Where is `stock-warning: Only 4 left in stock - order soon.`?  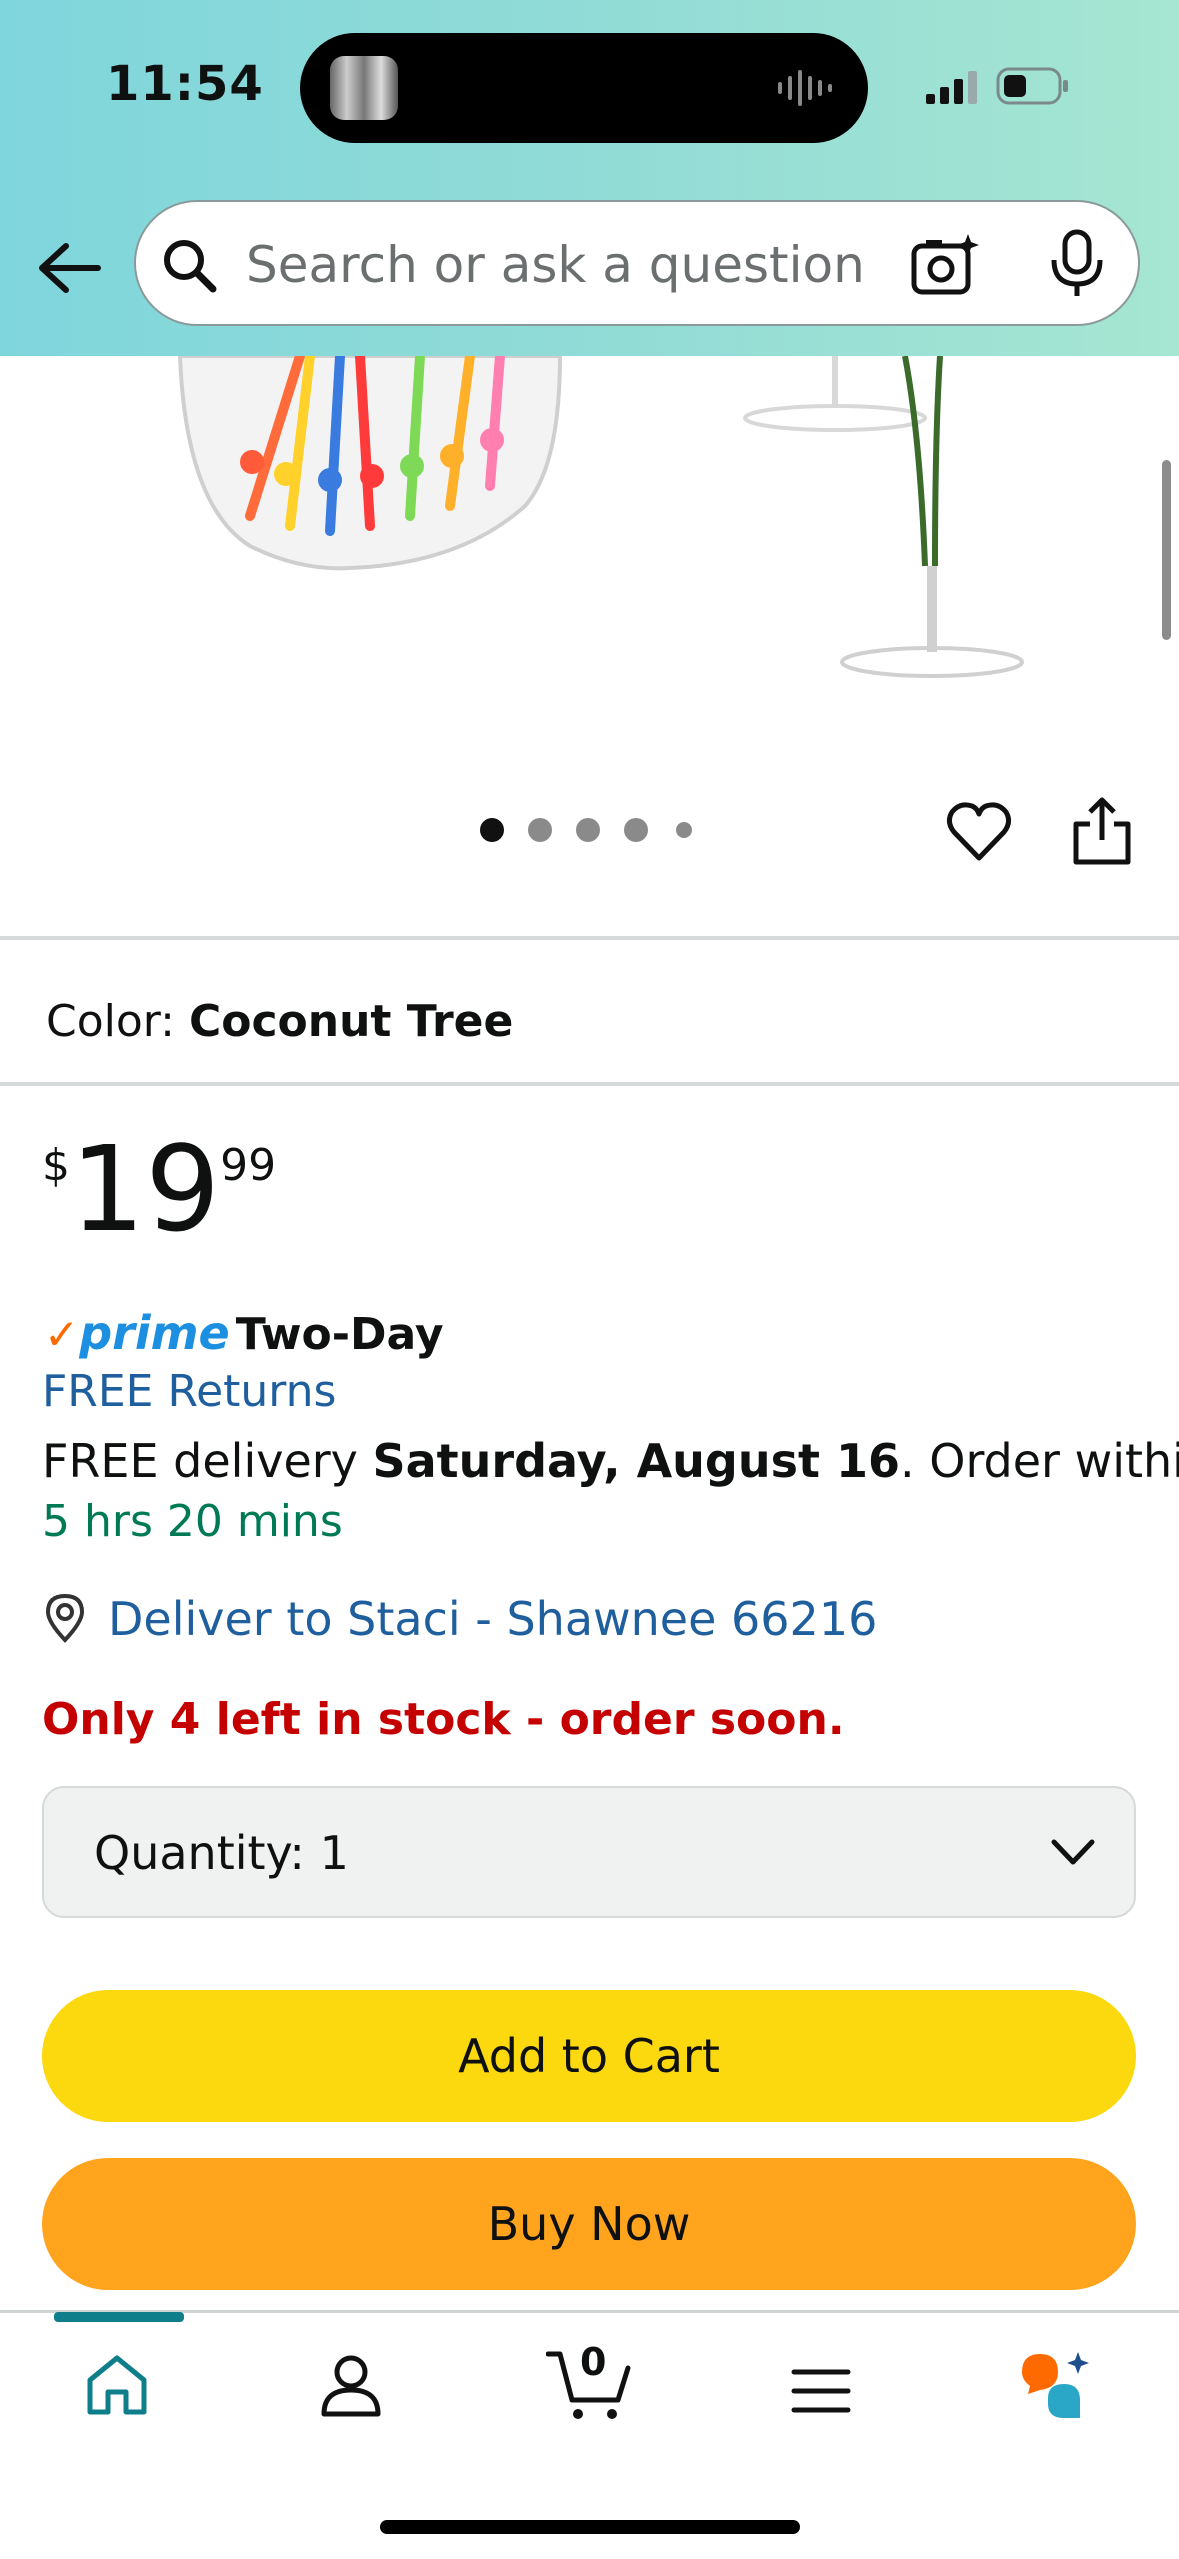 stock-warning: Only 4 left in stock - order soon. is located at coordinates (443, 1719).